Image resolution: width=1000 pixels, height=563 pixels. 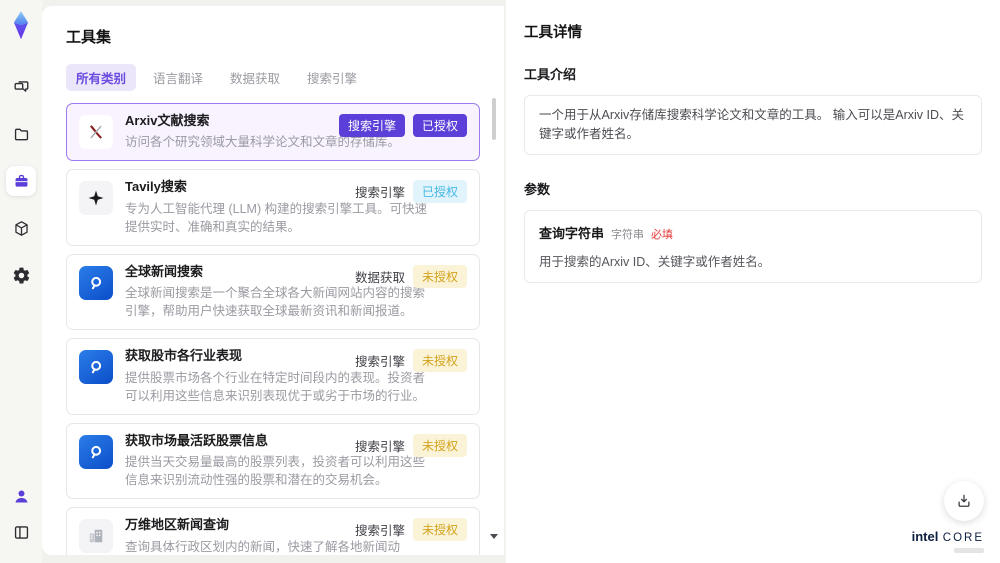 I want to click on scrollbar-thumb, so click(x=494, y=119).